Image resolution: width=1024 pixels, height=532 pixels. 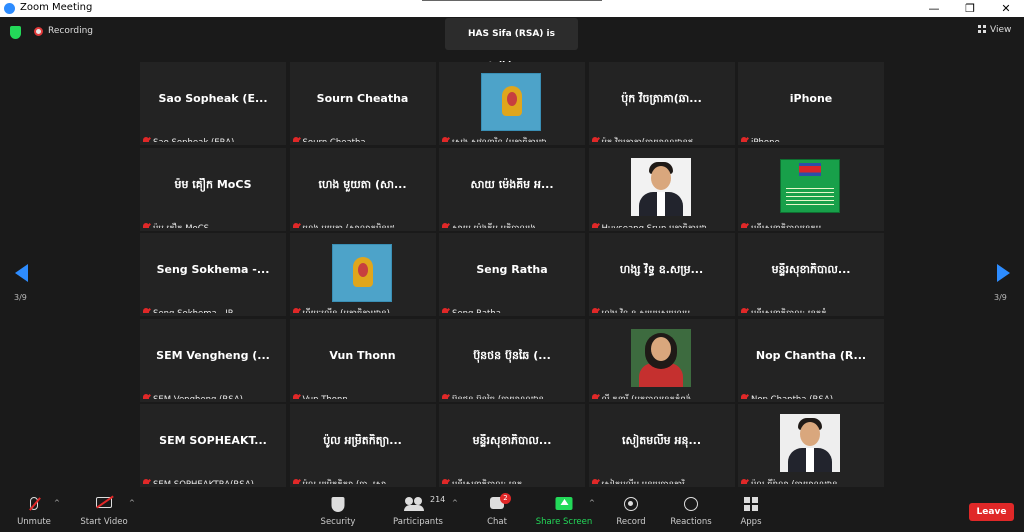 I want to click on participant-name-bar: Vun Thonn, so click(x=362, y=393).